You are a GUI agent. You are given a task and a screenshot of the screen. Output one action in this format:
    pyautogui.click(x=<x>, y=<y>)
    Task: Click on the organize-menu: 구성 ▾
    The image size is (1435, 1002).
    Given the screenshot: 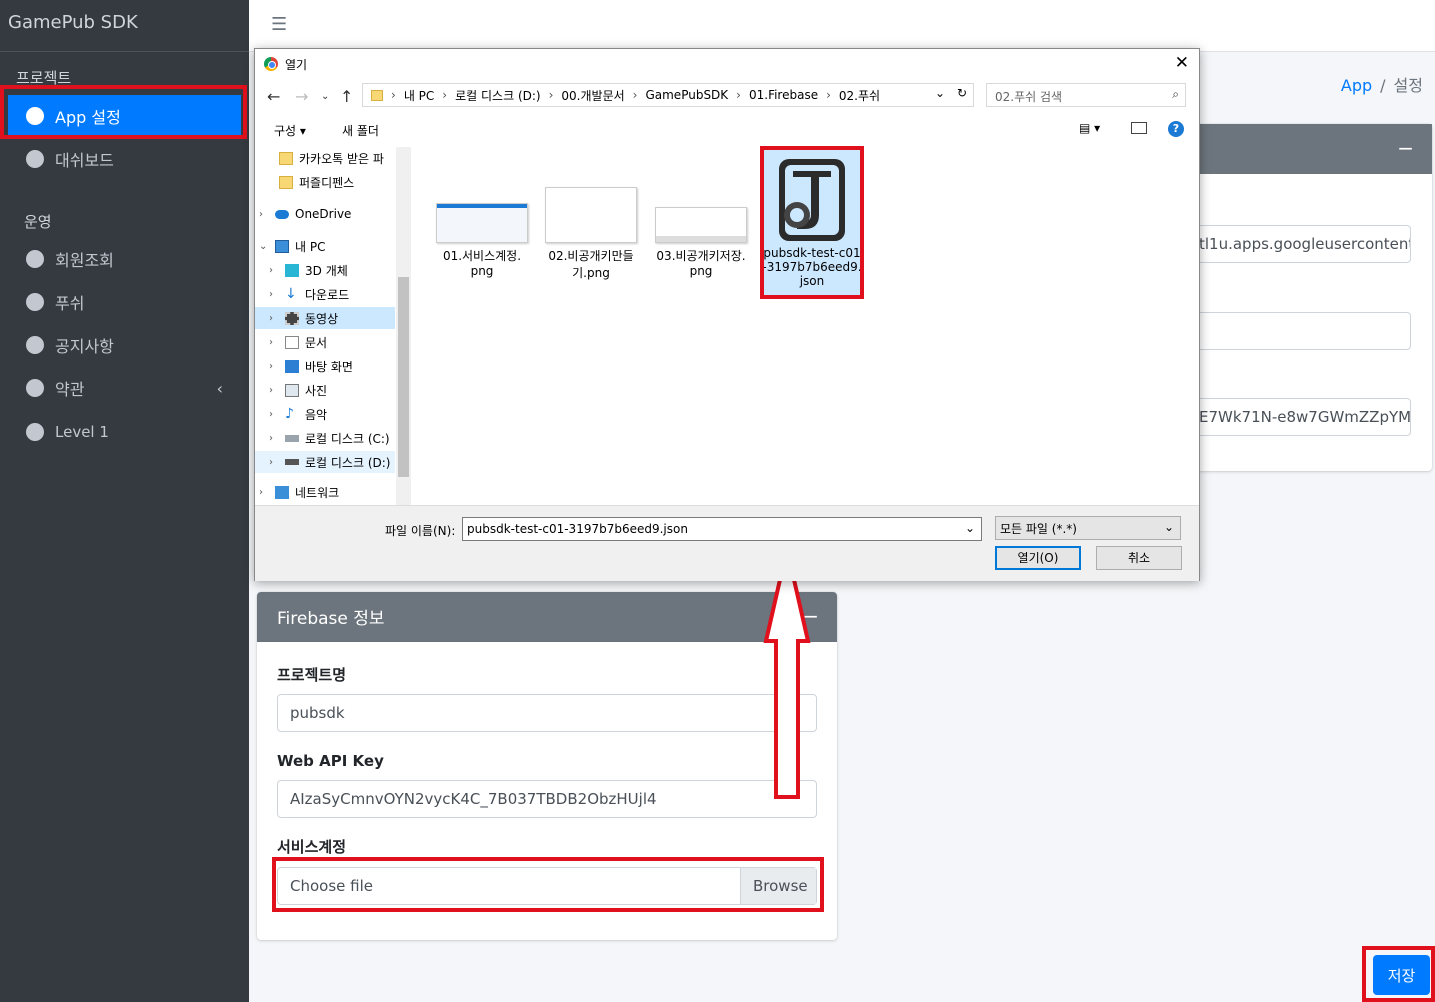 What is the action you would take?
    pyautogui.click(x=290, y=130)
    